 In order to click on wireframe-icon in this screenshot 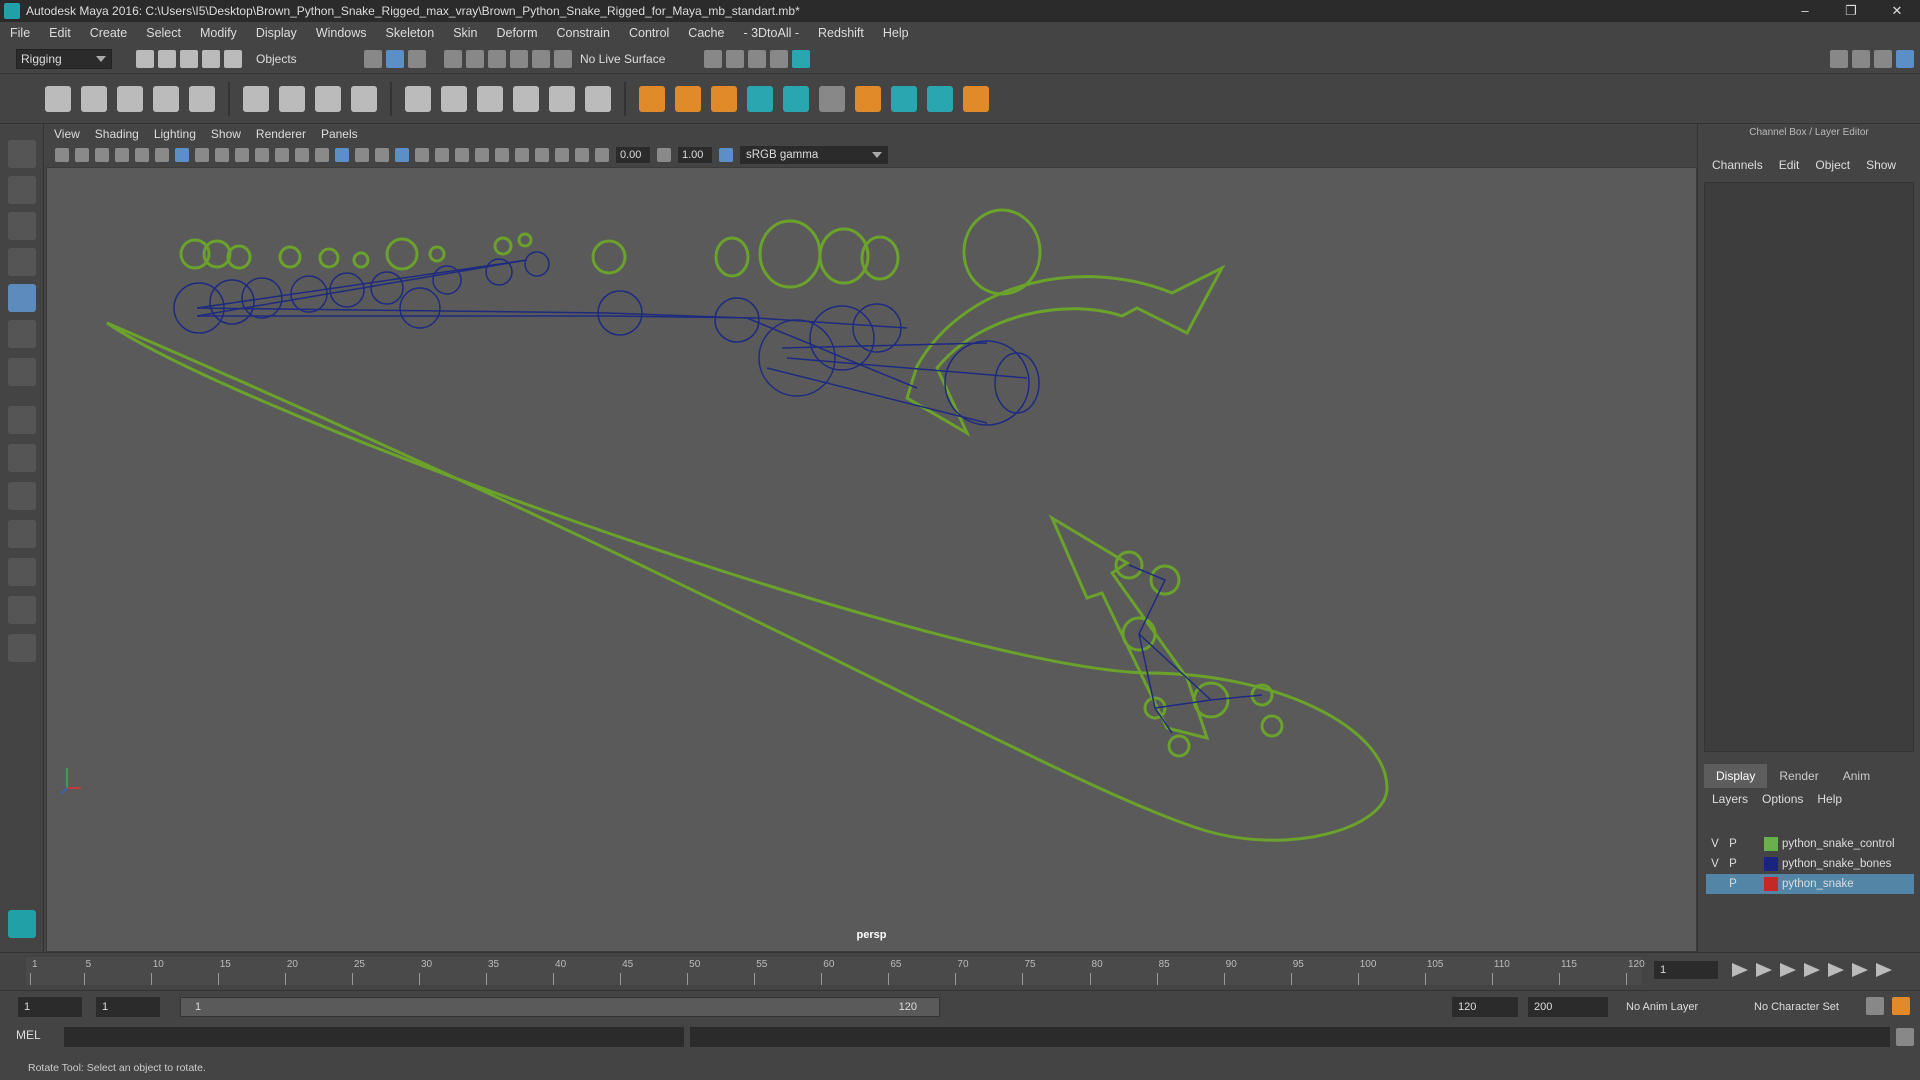, I will do `click(322, 155)`.